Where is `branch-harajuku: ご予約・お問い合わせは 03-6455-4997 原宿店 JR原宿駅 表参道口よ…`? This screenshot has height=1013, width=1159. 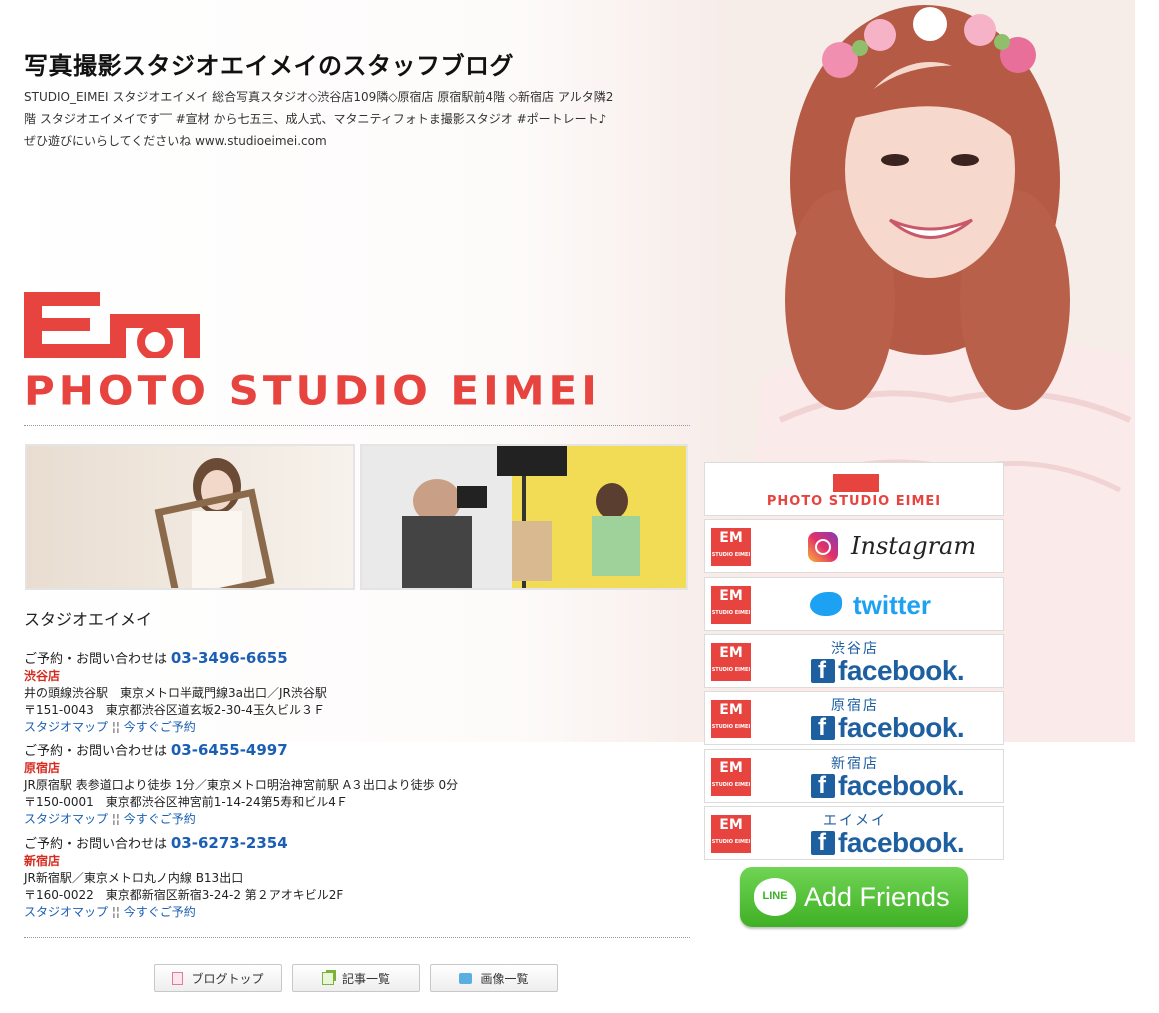 branch-harajuku: ご予約・お問い合わせは 03-6455-4997 原宿店 JR原宿駅 表参道口よ… is located at coordinates (241, 785).